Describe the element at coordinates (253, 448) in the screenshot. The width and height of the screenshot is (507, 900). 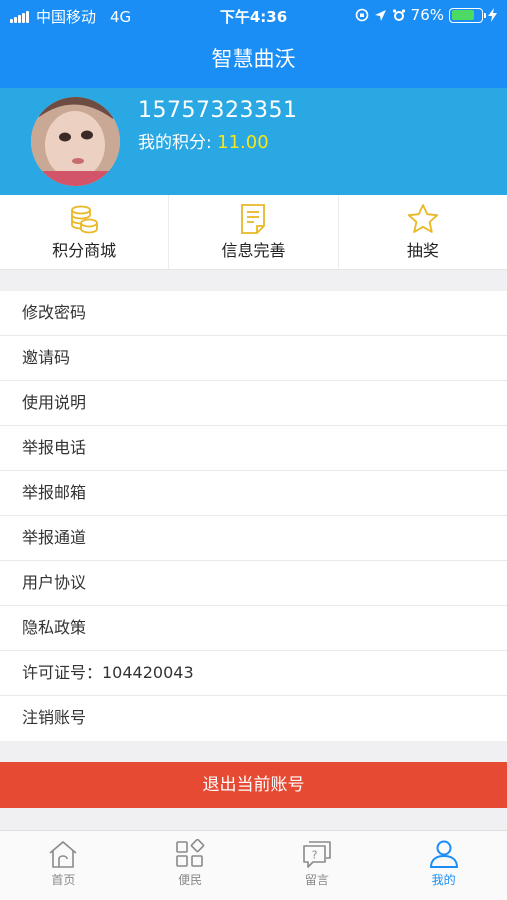
I see `menu-item-report-phone: 举报电话` at that location.